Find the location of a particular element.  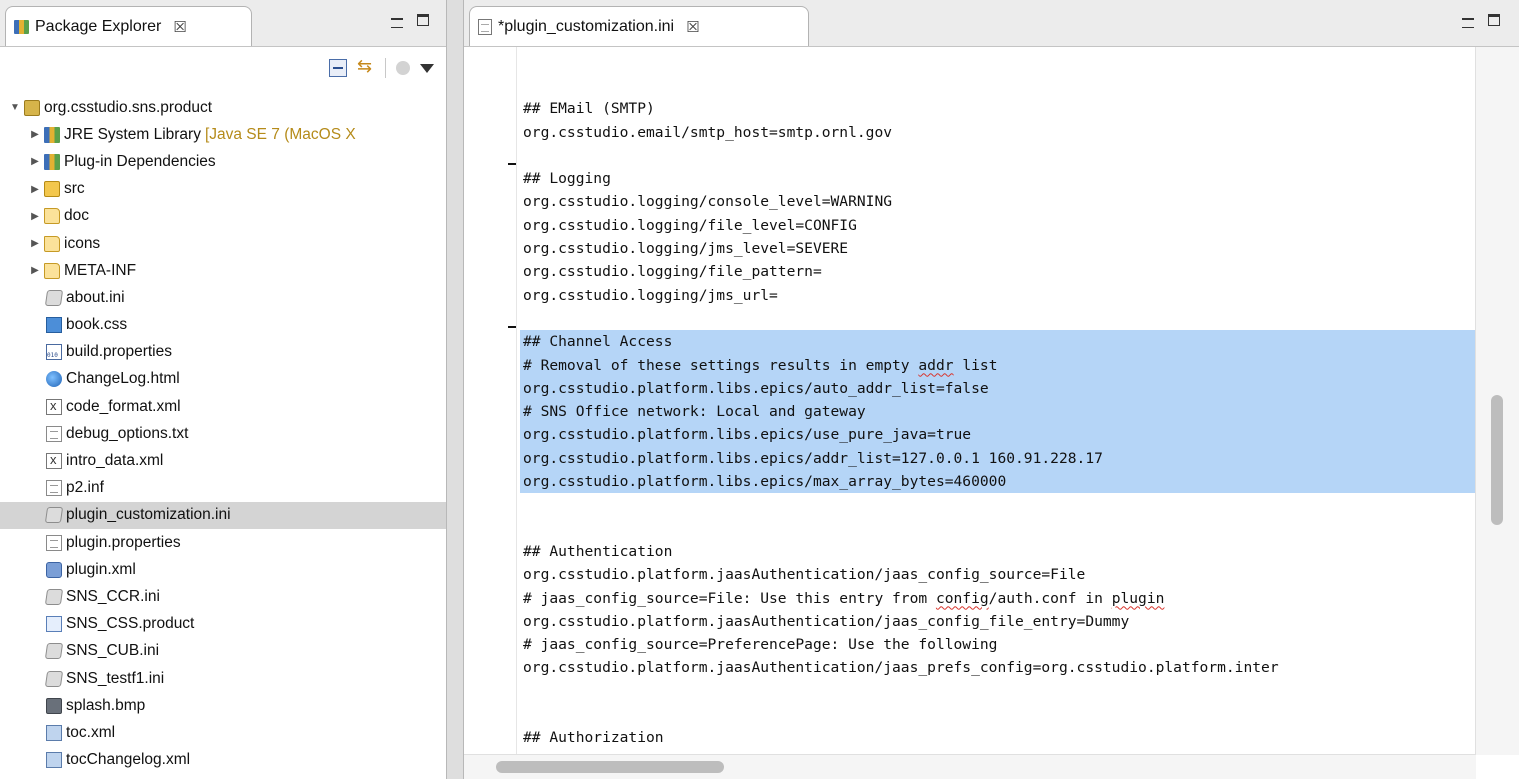

vertical-scrollbar is located at coordinates (1497, 401).